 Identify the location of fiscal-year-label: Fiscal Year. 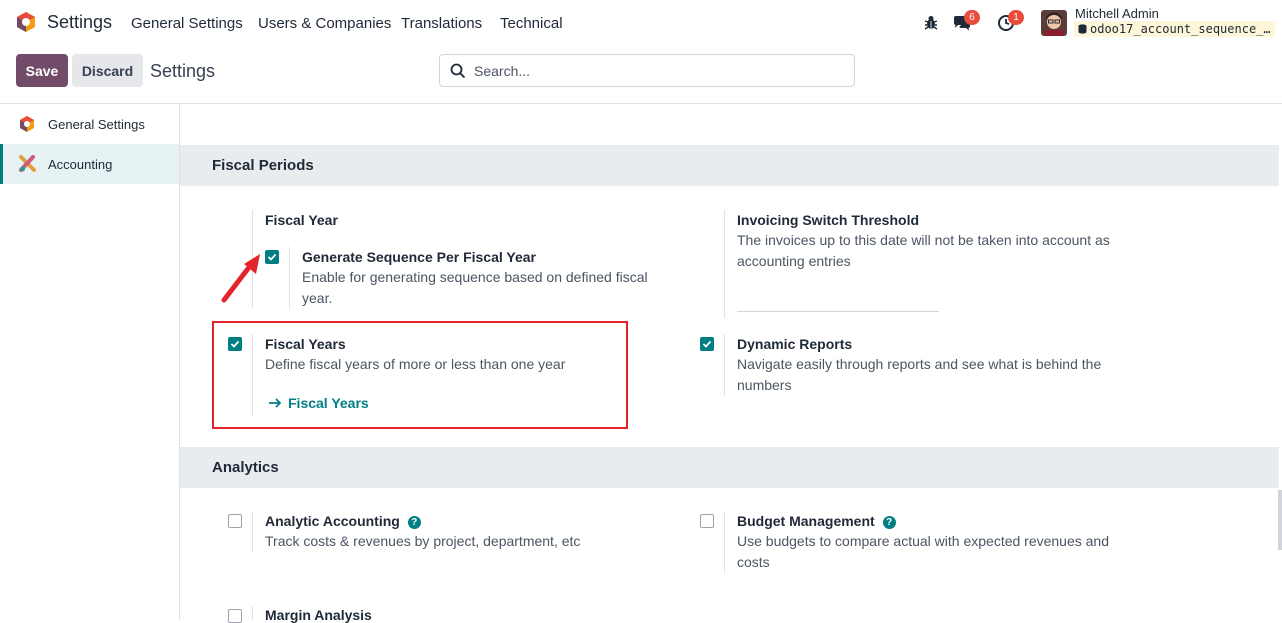
(301, 220).